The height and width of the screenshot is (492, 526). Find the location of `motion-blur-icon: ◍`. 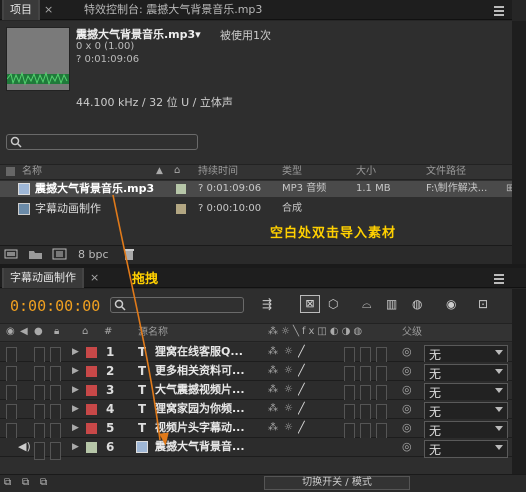

motion-blur-icon: ◍ is located at coordinates (417, 304).